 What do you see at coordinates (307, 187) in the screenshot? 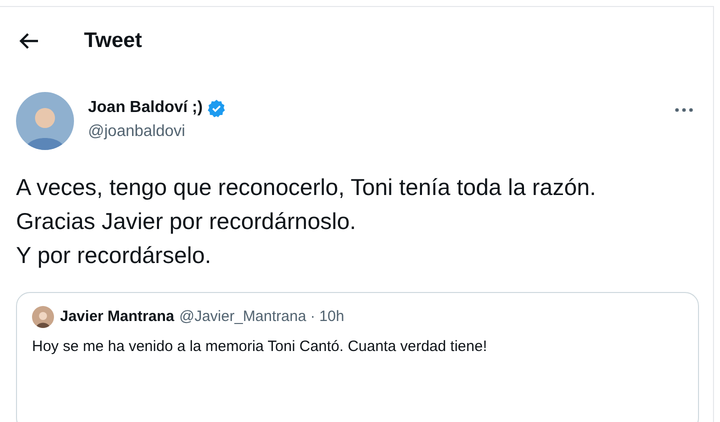
I see `tweet-text: A veces, tengo que reconocerlo, Toni tenía toda la razón.` at bounding box center [307, 187].